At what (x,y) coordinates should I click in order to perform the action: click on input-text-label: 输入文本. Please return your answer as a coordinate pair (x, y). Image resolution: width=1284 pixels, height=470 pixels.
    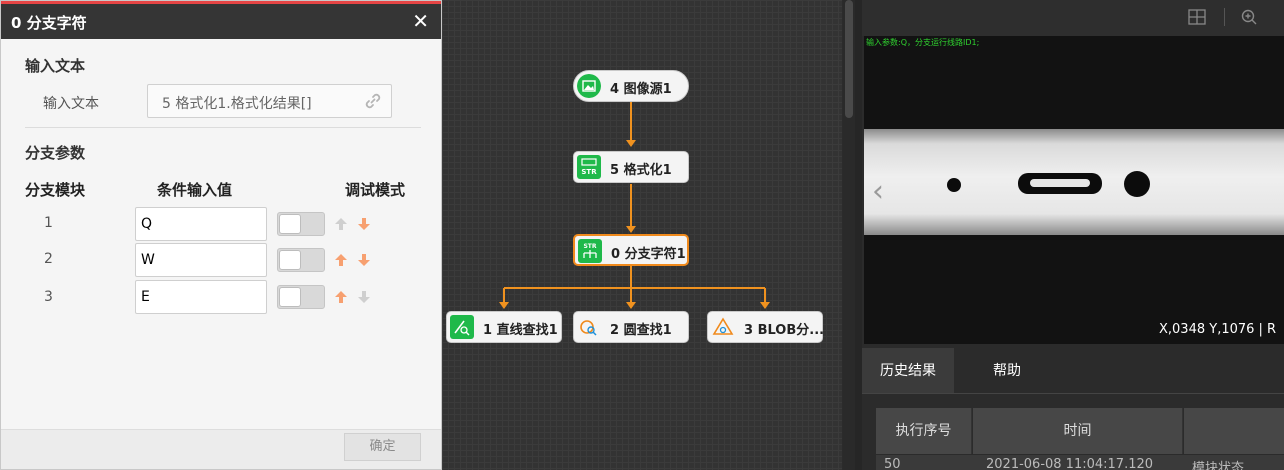
    Looking at the image, I should click on (71, 104).